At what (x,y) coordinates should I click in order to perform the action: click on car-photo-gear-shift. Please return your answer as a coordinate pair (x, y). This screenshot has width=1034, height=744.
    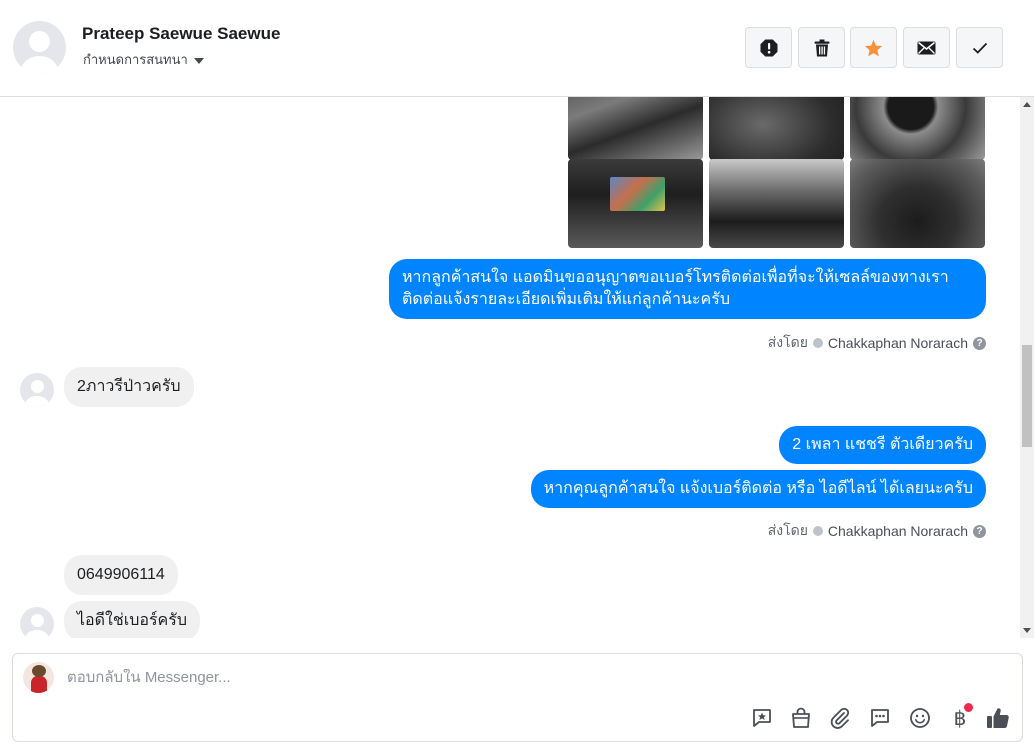
    Looking at the image, I should click on (917, 203).